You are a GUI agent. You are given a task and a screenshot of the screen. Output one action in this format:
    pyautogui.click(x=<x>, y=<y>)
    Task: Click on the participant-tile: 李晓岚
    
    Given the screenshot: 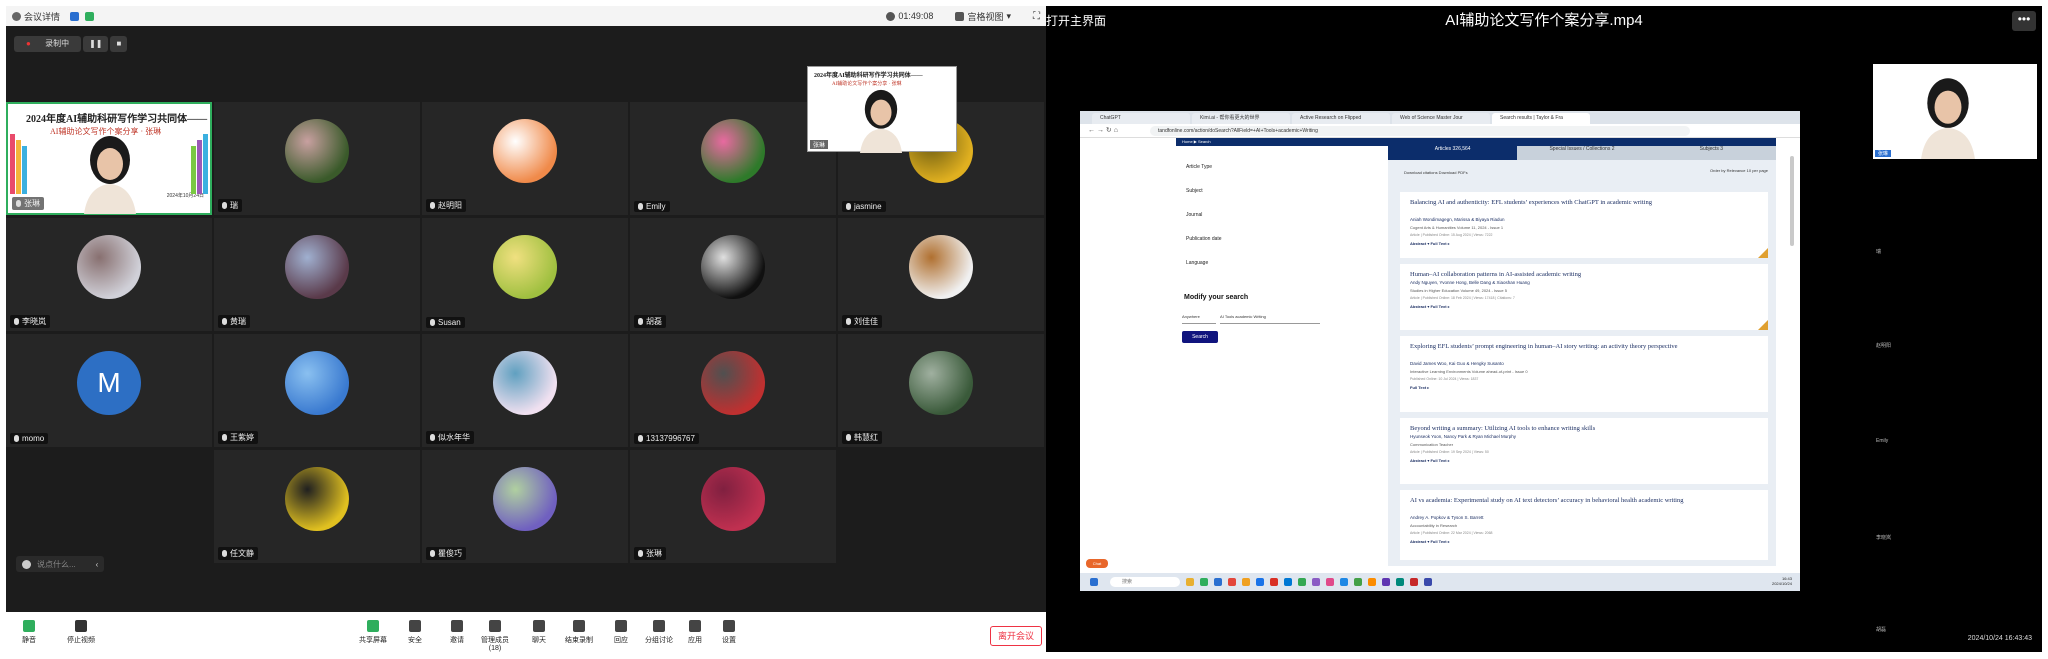 What is the action you would take?
    pyautogui.click(x=109, y=274)
    